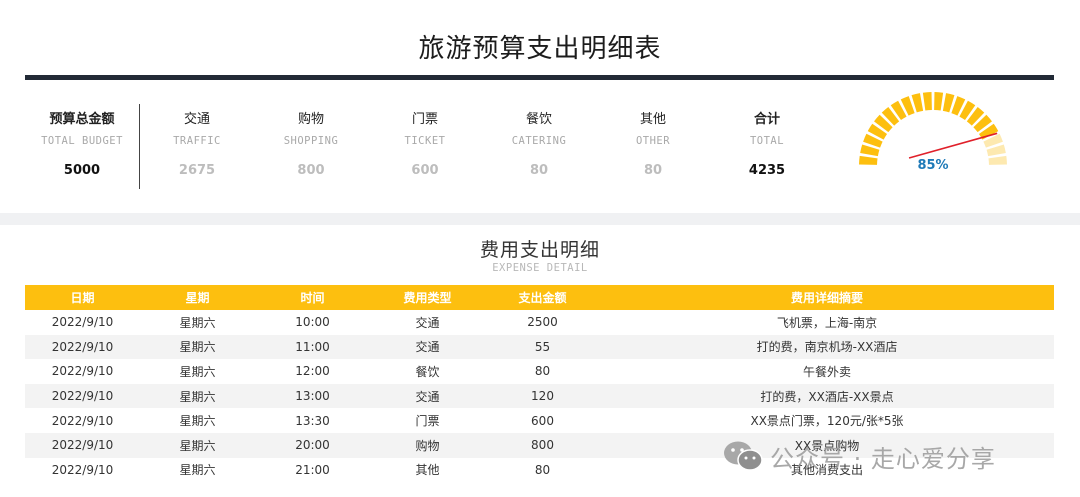 The image size is (1080, 497). I want to click on kpi-label: 预算总金额, so click(82, 119).